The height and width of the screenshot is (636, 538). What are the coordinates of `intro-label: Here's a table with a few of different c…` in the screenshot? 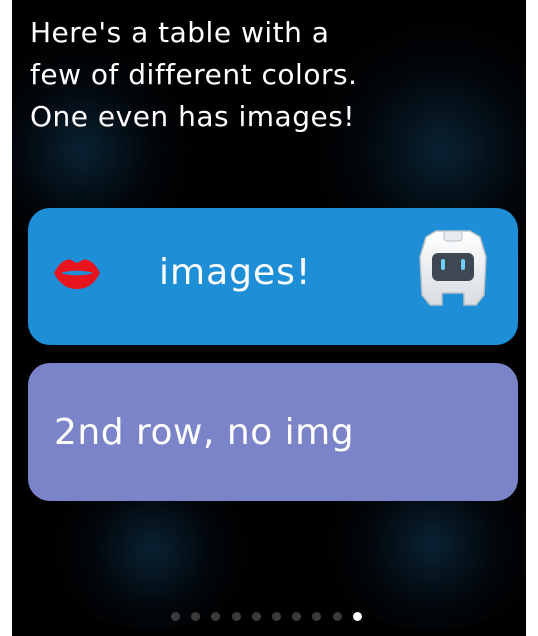 It's located at (194, 74).